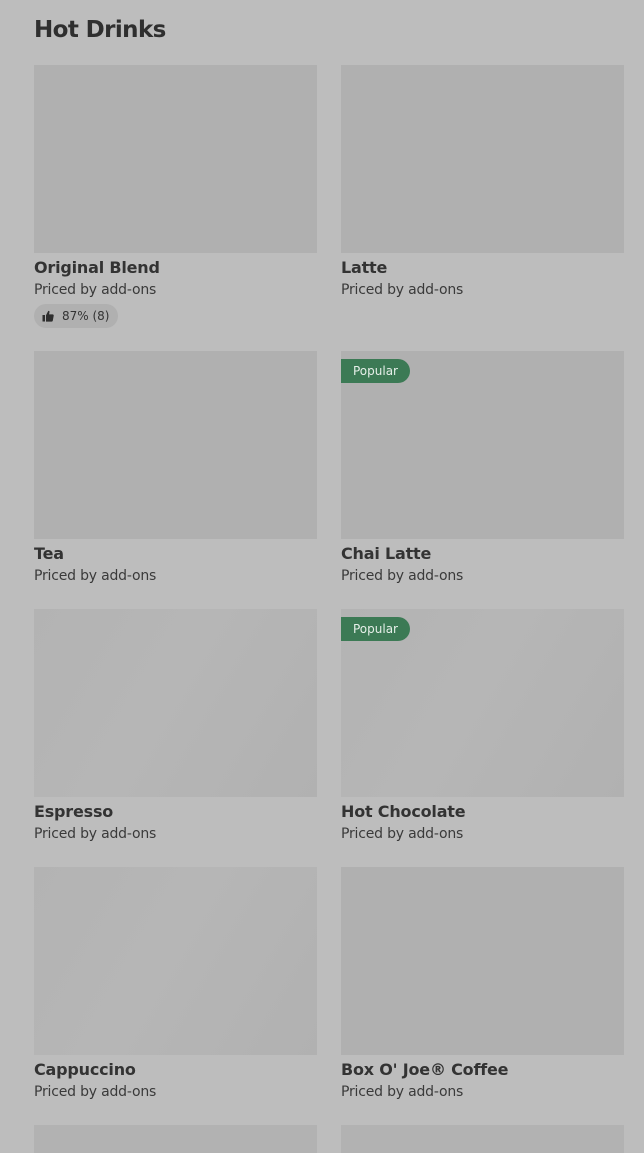 The width and height of the screenshot is (644, 1153). What do you see at coordinates (364, 267) in the screenshot?
I see `item-name: Latte` at bounding box center [364, 267].